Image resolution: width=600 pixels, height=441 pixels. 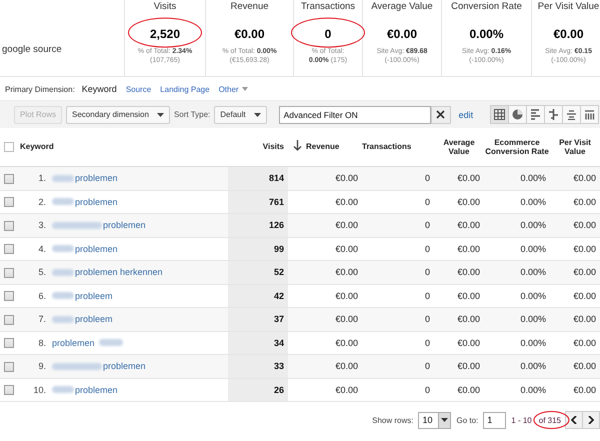 I want to click on row-number: 6., so click(x=41, y=295).